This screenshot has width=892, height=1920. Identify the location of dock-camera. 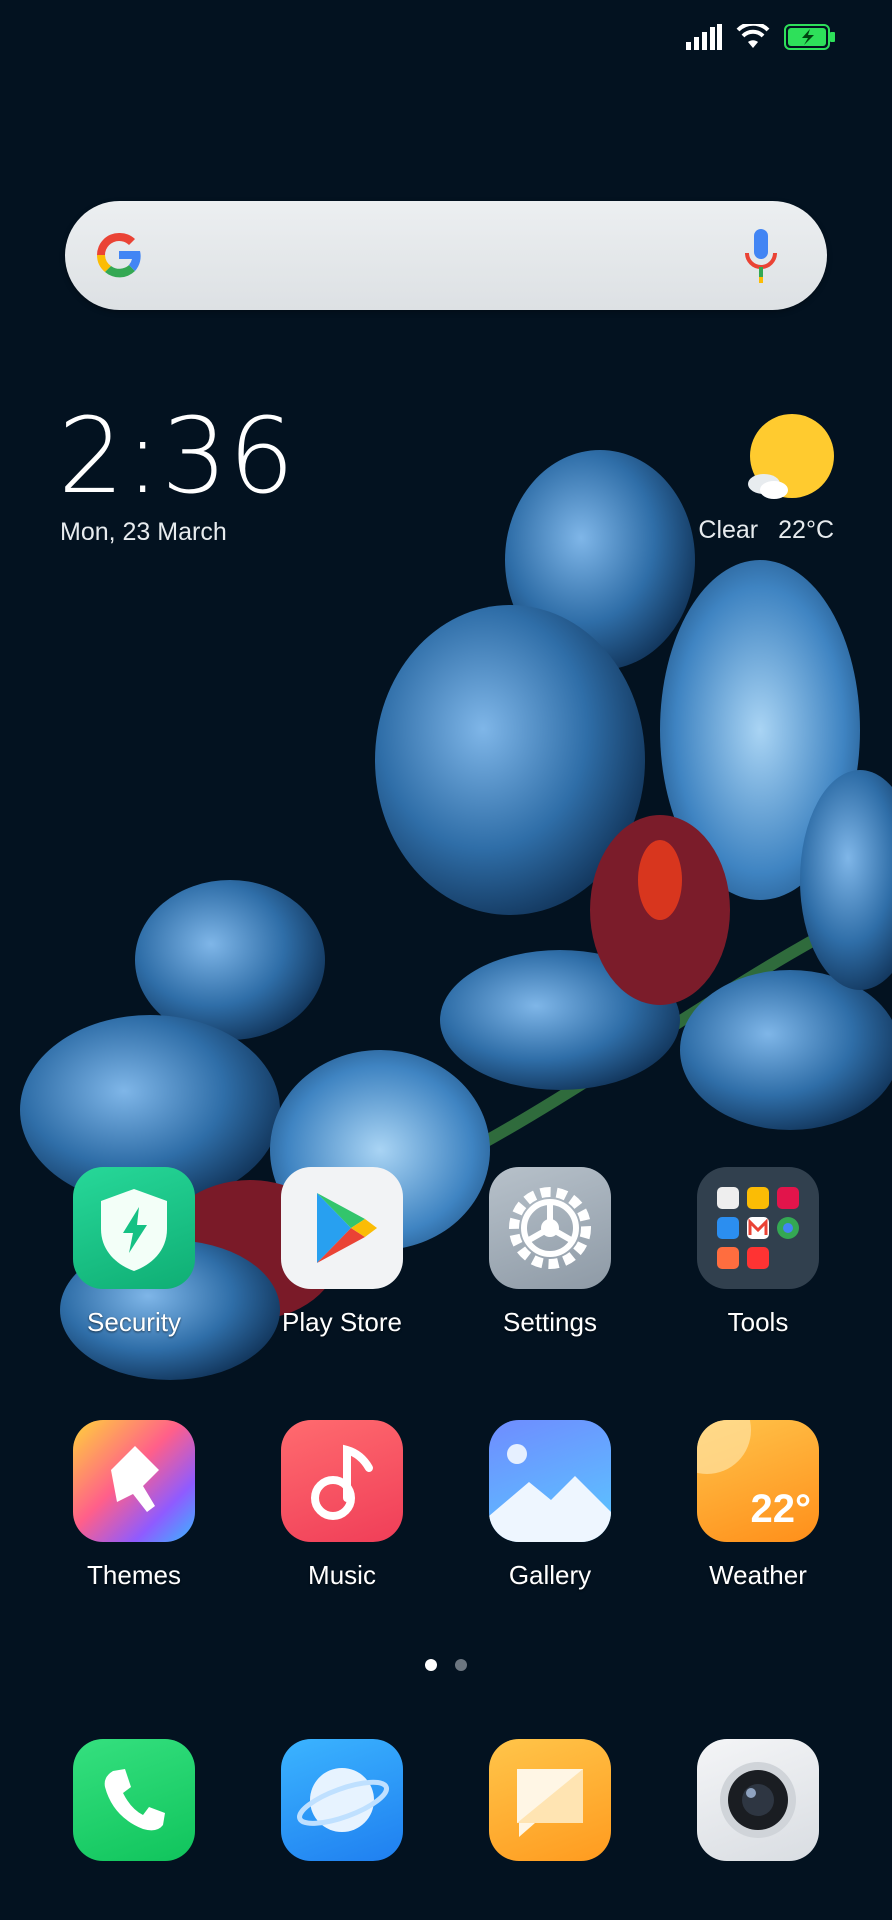
(758, 1800).